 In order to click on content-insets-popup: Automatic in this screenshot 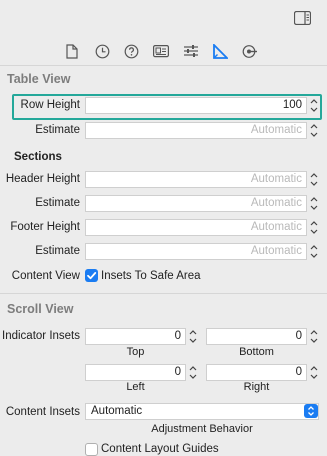, I will do `click(202, 411)`.